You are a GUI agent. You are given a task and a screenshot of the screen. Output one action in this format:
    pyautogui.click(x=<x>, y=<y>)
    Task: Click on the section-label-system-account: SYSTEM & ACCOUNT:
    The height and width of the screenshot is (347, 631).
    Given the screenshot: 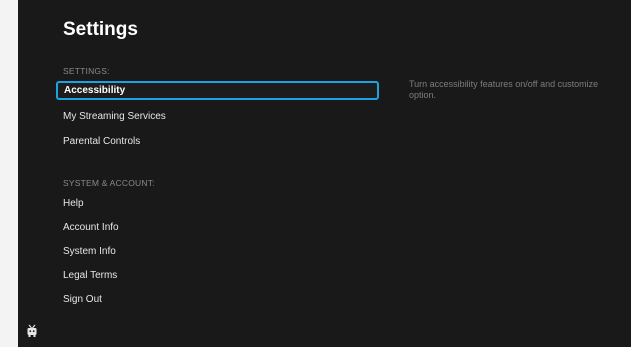 What is the action you would take?
    pyautogui.click(x=109, y=183)
    